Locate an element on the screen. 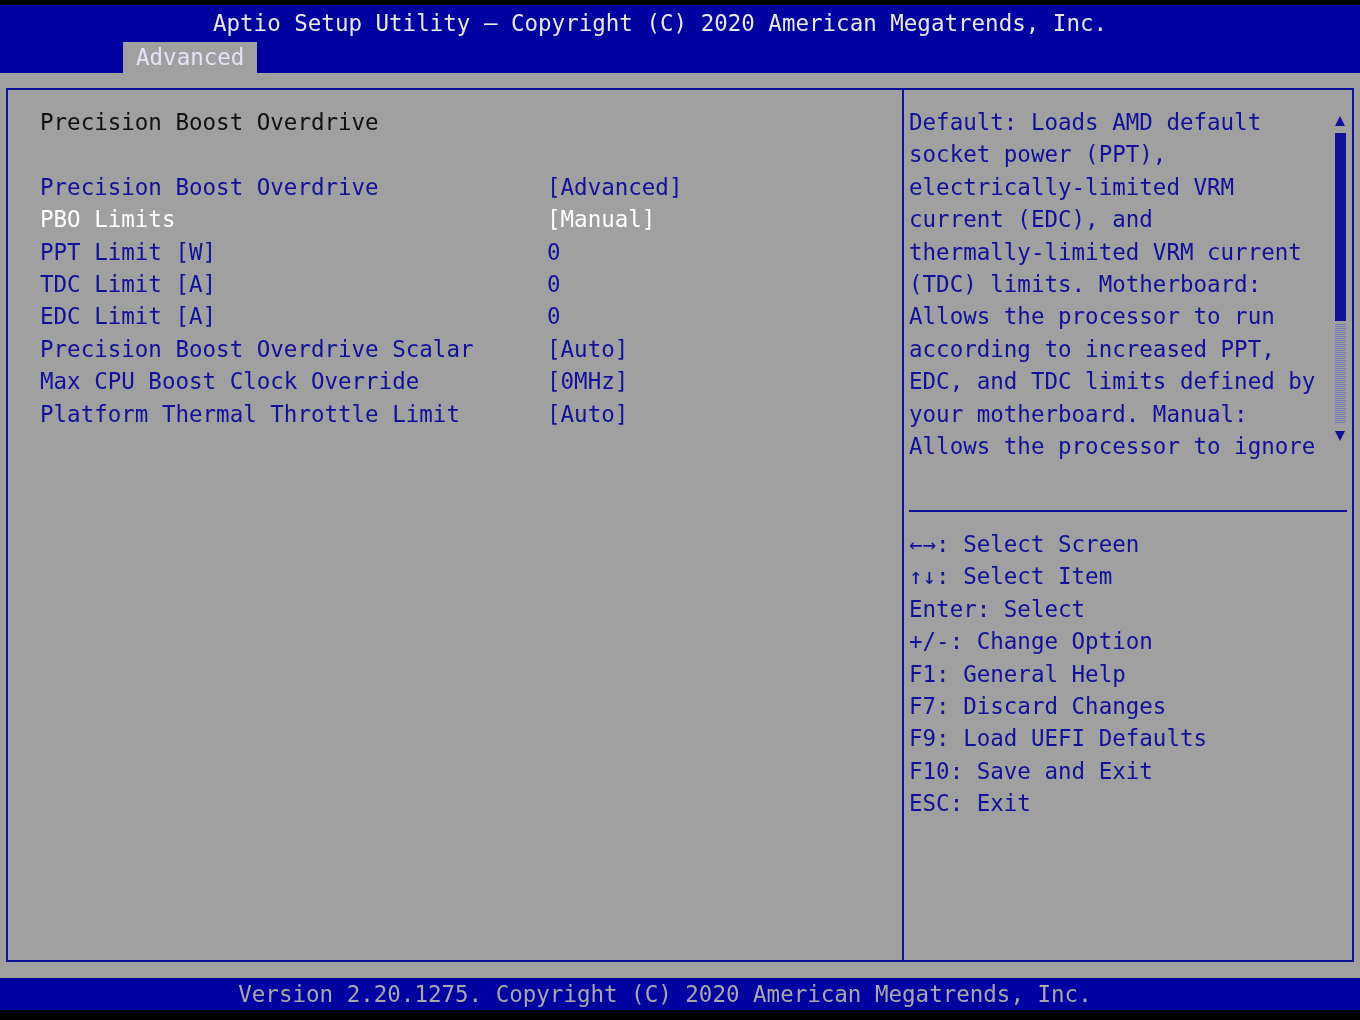 The width and height of the screenshot is (1360, 1020). scroll-down-icon is located at coordinates (1340, 436).